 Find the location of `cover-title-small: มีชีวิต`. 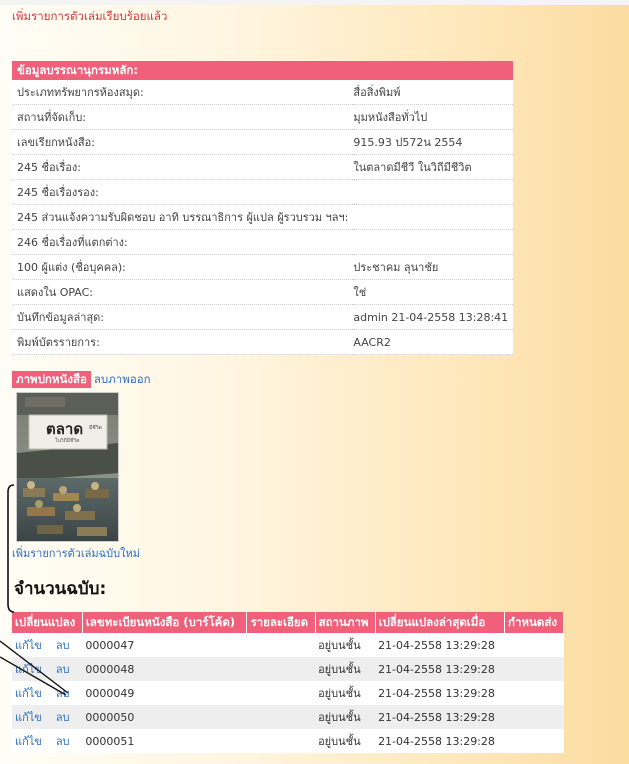

cover-title-small: มีชีวิต is located at coordinates (95, 428).